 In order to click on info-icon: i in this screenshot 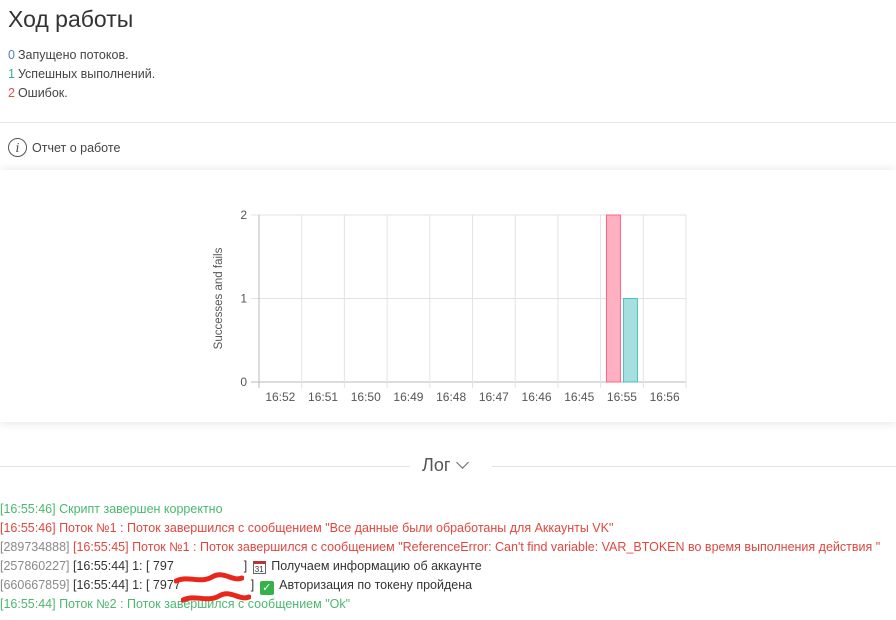, I will do `click(17, 147)`.